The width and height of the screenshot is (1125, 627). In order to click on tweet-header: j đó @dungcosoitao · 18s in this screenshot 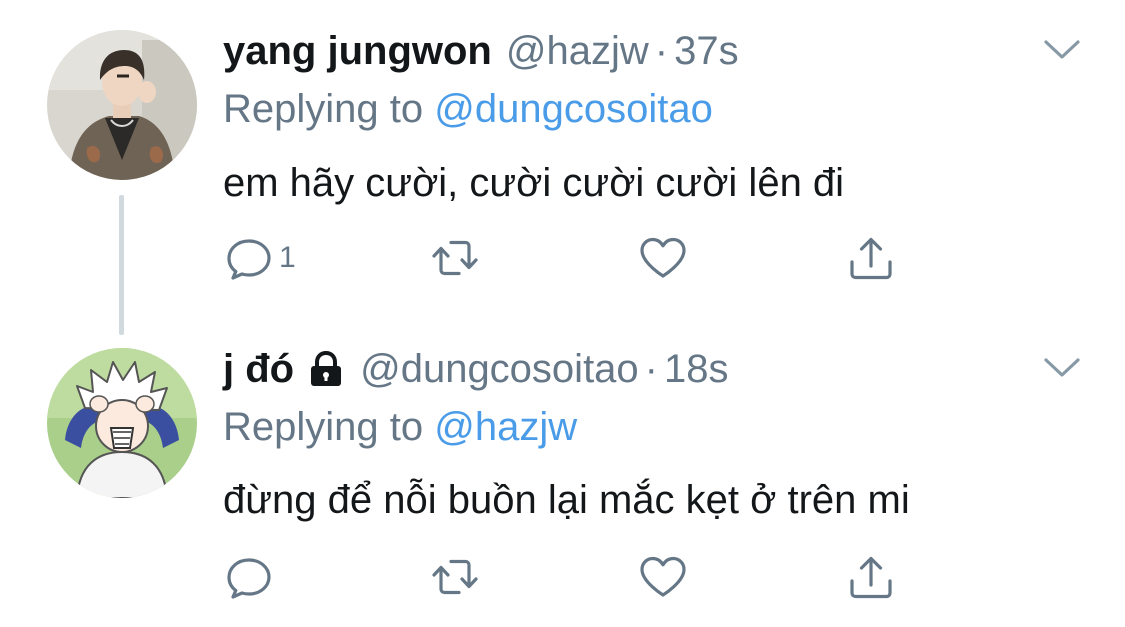, I will do `click(476, 369)`.